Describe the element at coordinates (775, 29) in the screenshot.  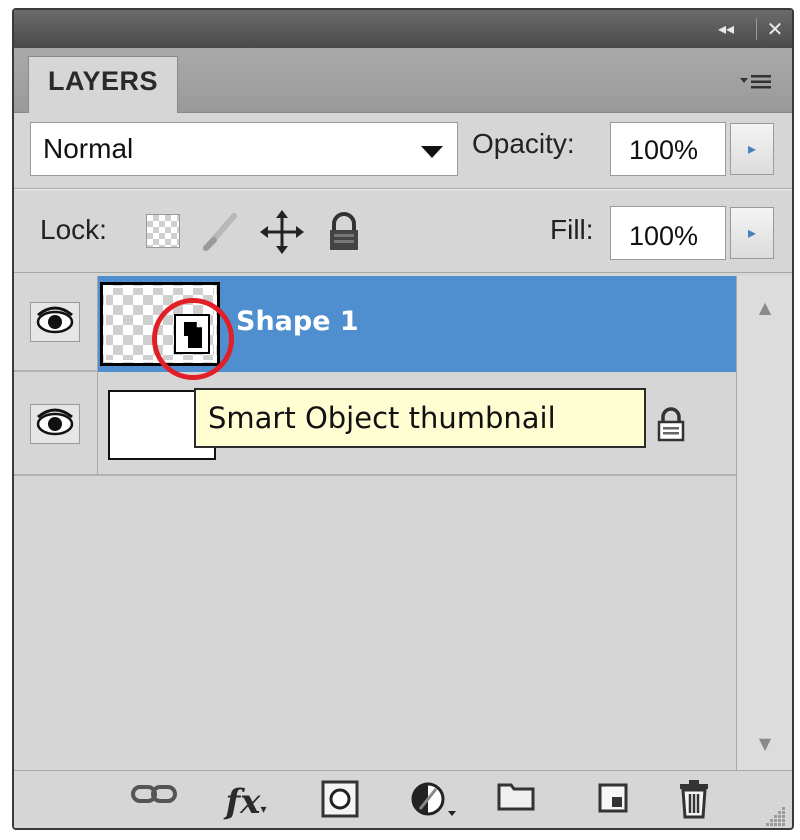
I see `close-icon: ✕` at that location.